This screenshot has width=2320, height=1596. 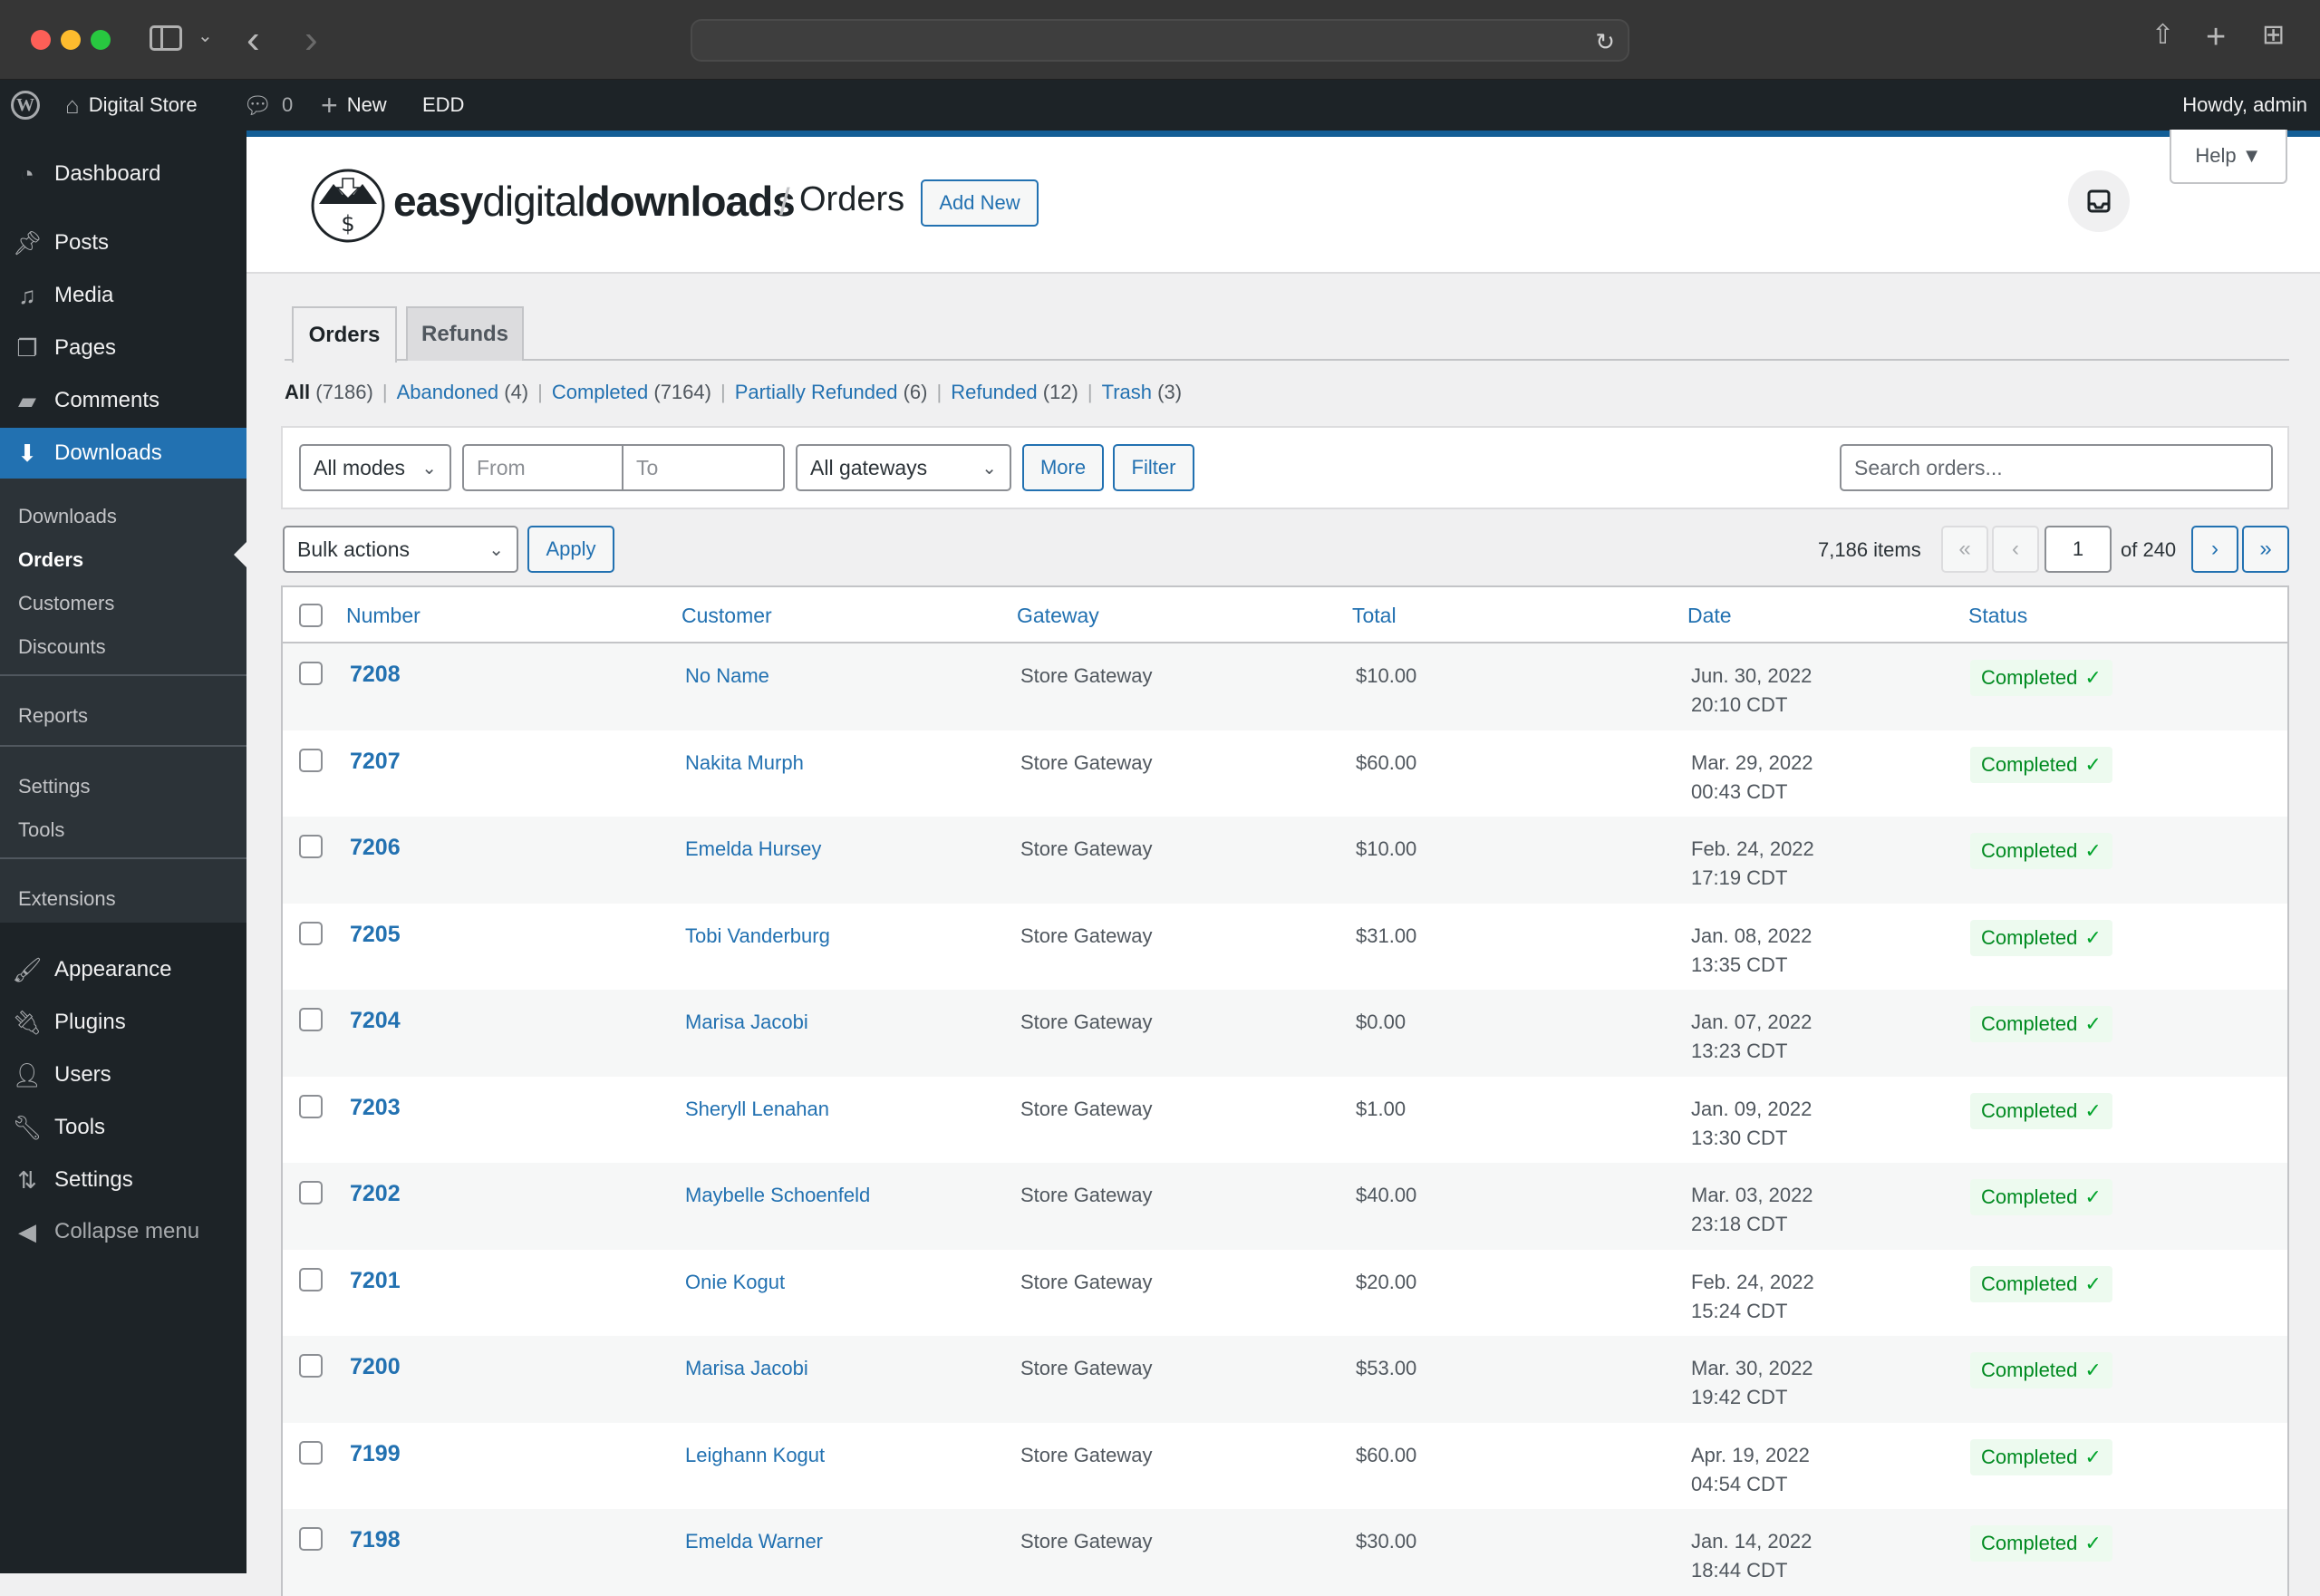 What do you see at coordinates (754, 1541) in the screenshot?
I see `customer-link: Emelda Warner` at bounding box center [754, 1541].